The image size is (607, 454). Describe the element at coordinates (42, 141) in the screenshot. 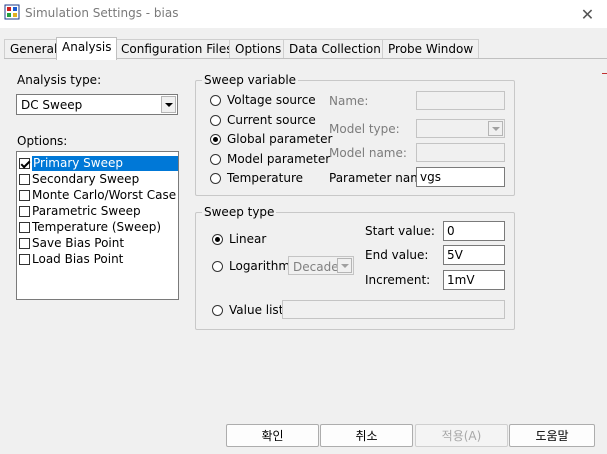

I see `options-label: Options:` at that location.